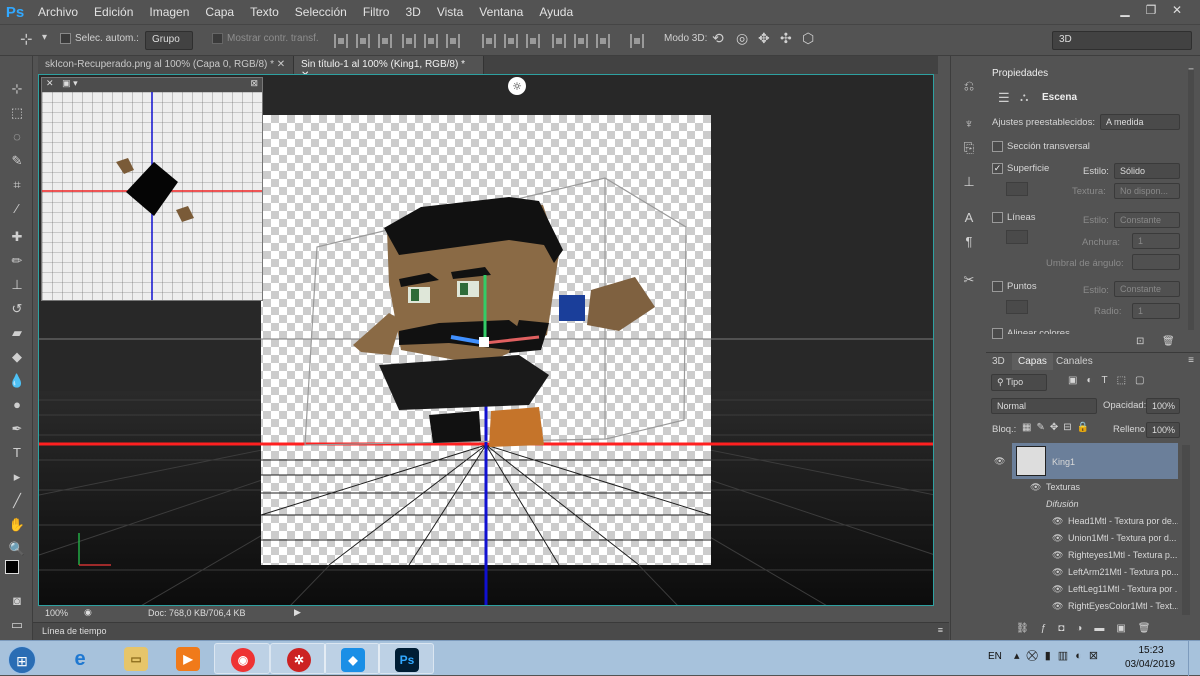 The width and height of the screenshot is (1200, 676). I want to click on menu-texto: Texto, so click(264, 12).